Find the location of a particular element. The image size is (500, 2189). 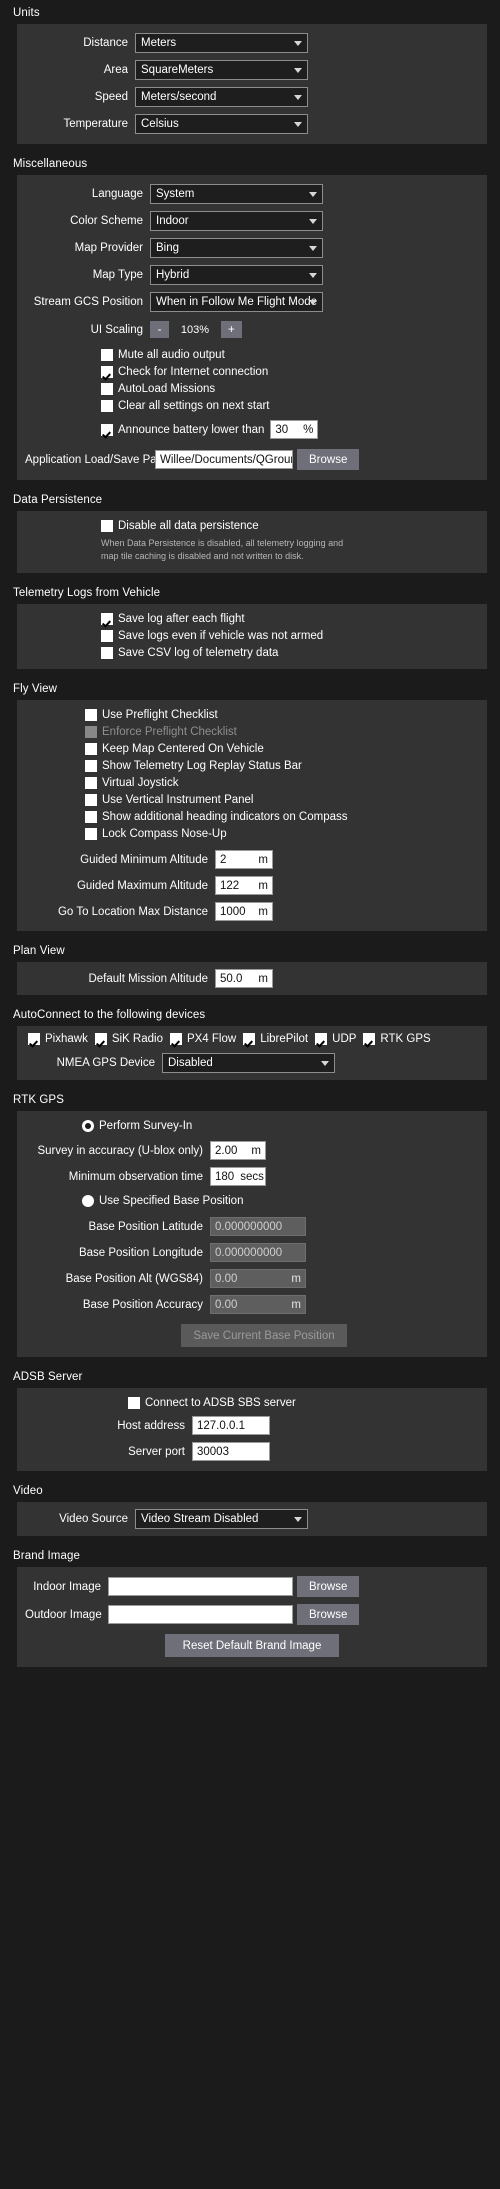

checkbox-row-autoload-missions: AutoLoad Missions is located at coordinates (290, 389).